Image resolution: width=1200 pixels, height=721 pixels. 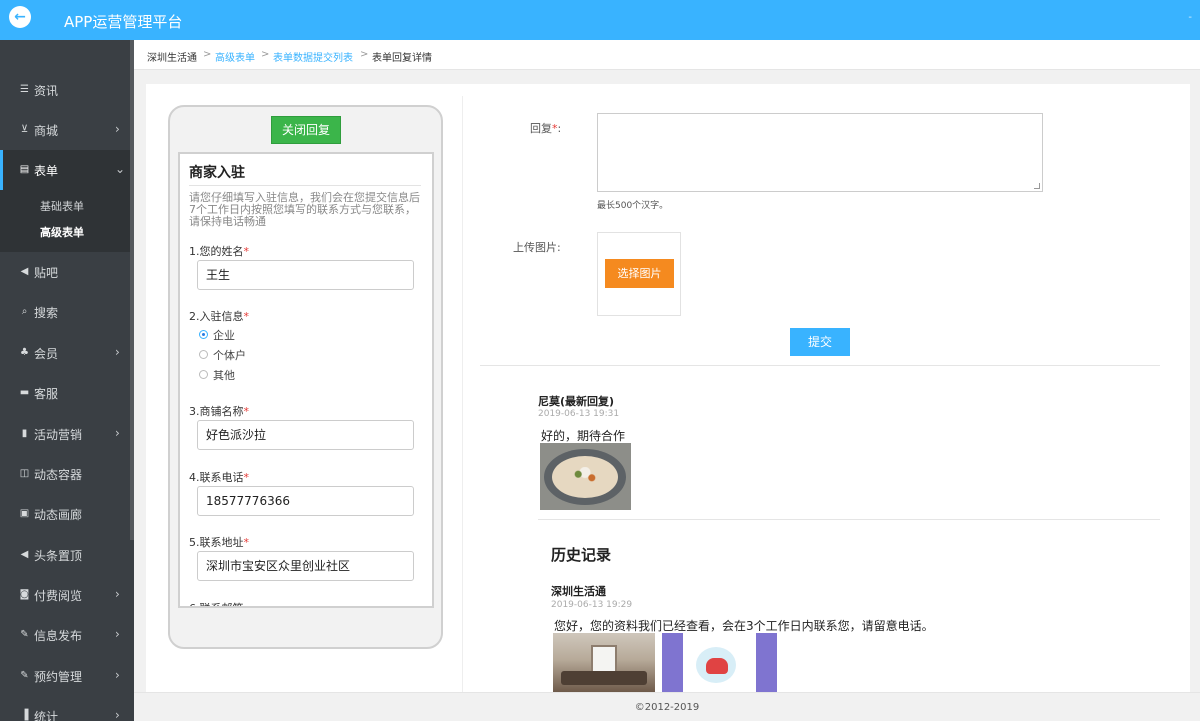 I want to click on top-header: ← APP运营管理平台 -, so click(x=600, y=20).